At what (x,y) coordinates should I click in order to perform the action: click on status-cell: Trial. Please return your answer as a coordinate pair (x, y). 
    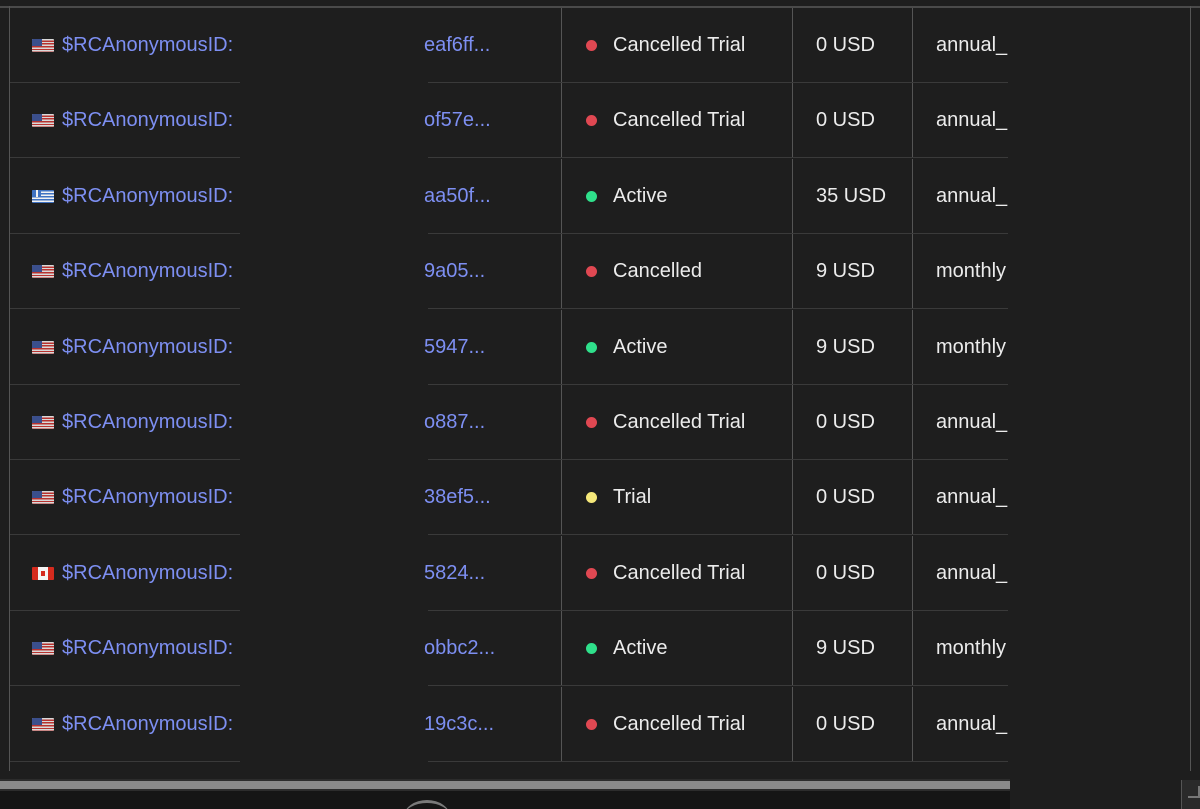
    Looking at the image, I should click on (691, 497).